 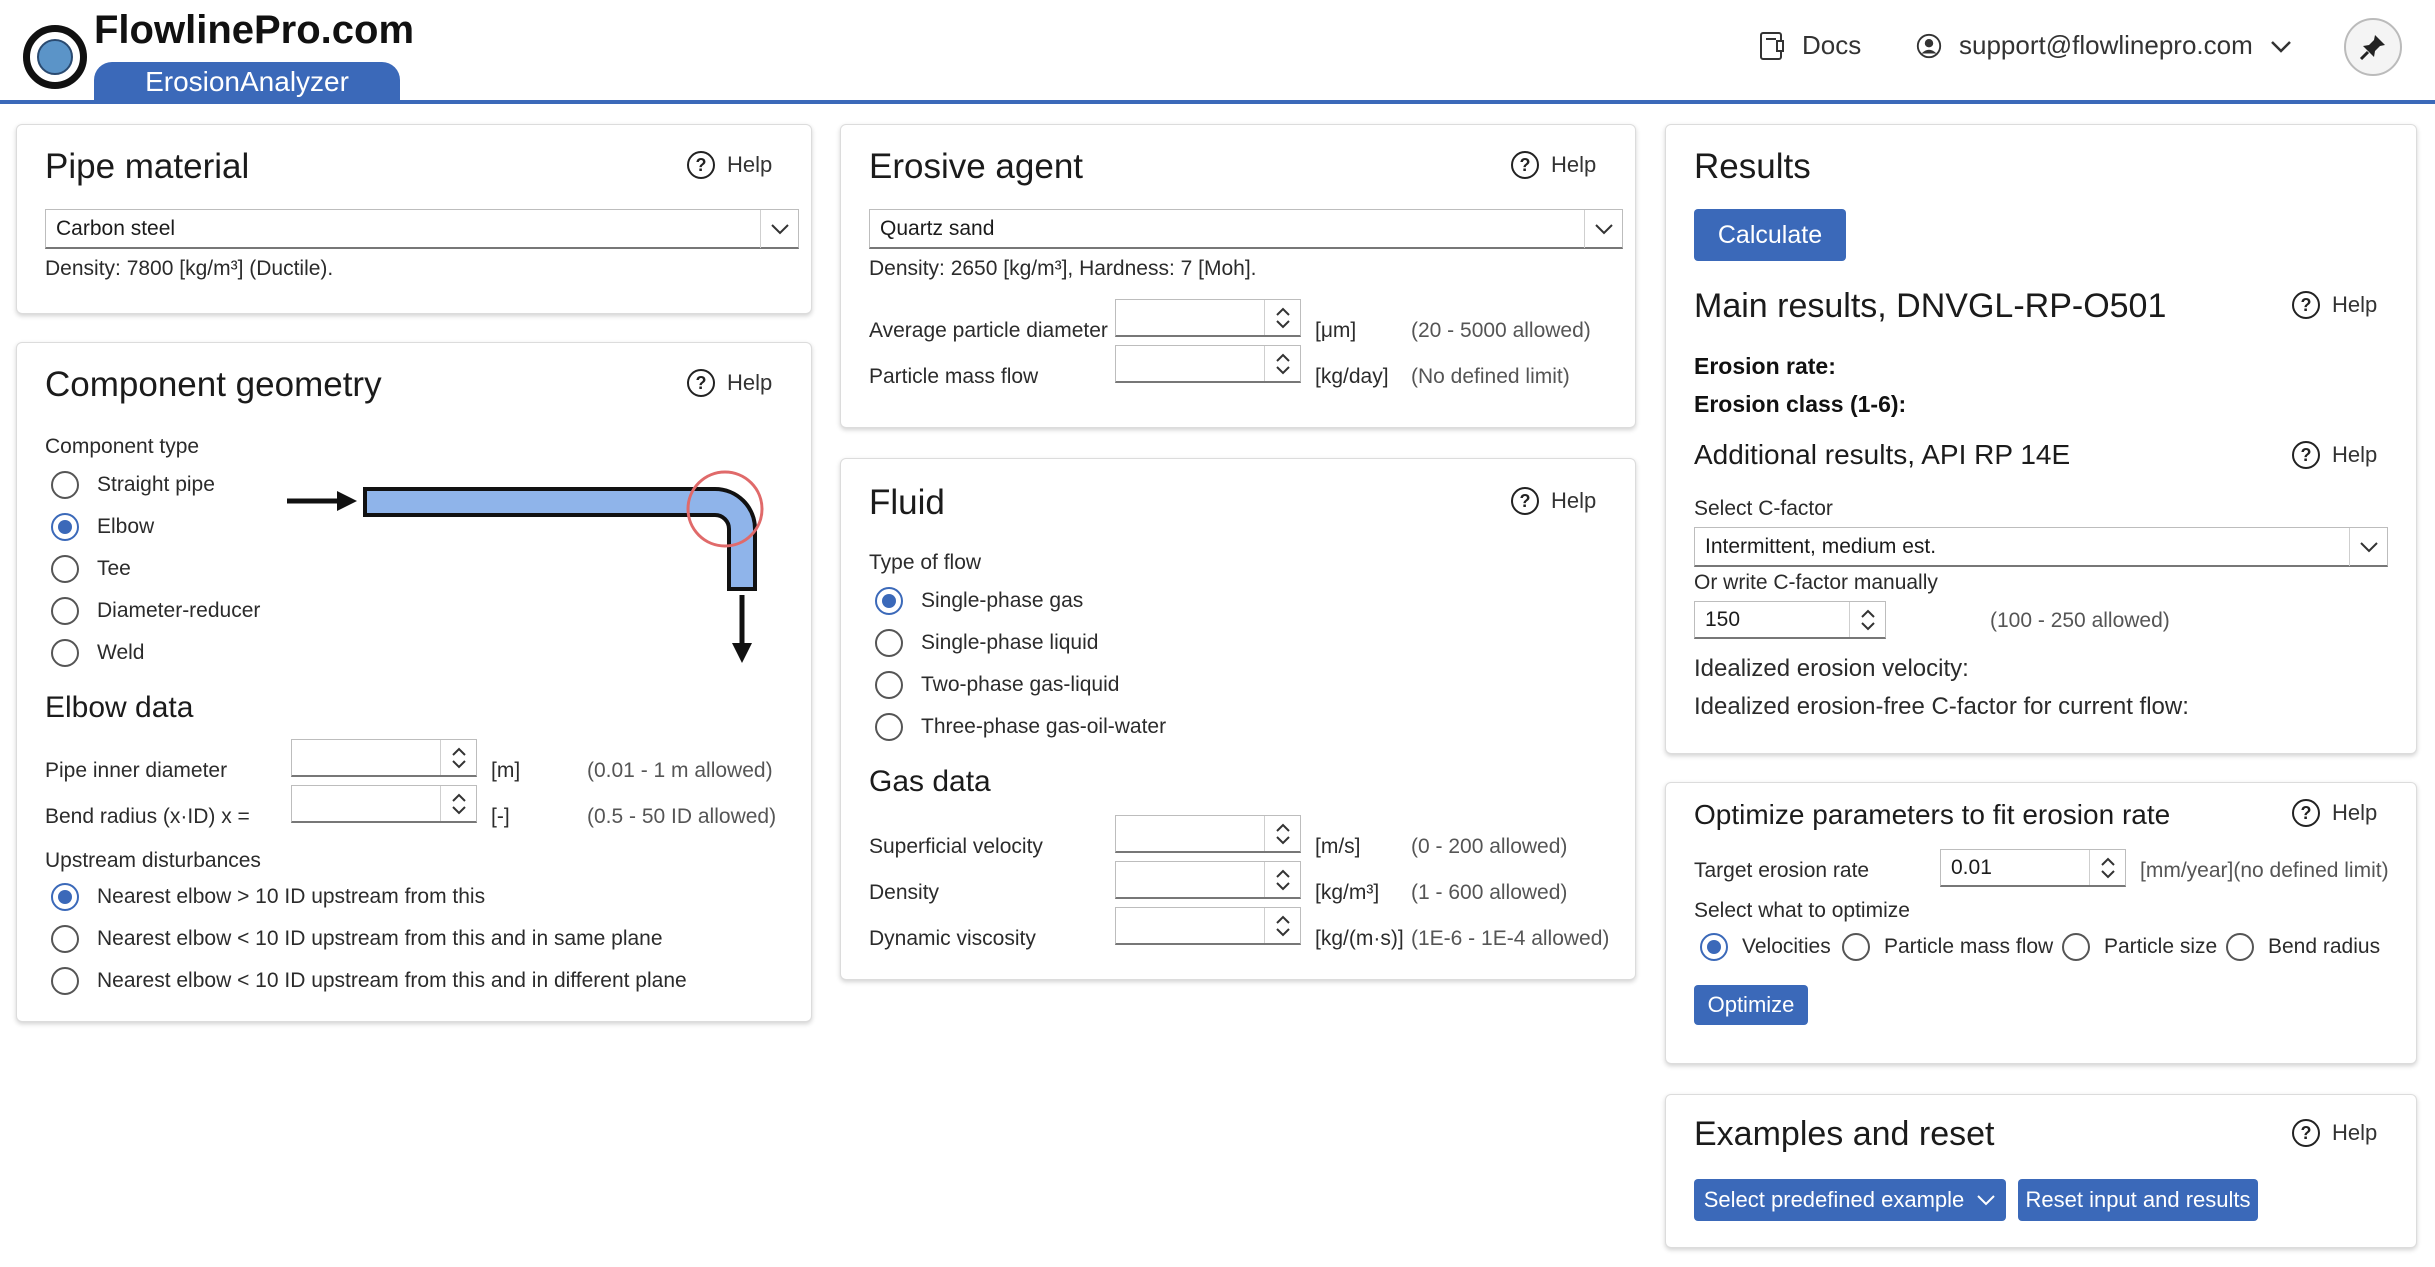 What do you see at coordinates (1800, 404) in the screenshot?
I see `erosion-class-label: Erosion class (1-6):` at bounding box center [1800, 404].